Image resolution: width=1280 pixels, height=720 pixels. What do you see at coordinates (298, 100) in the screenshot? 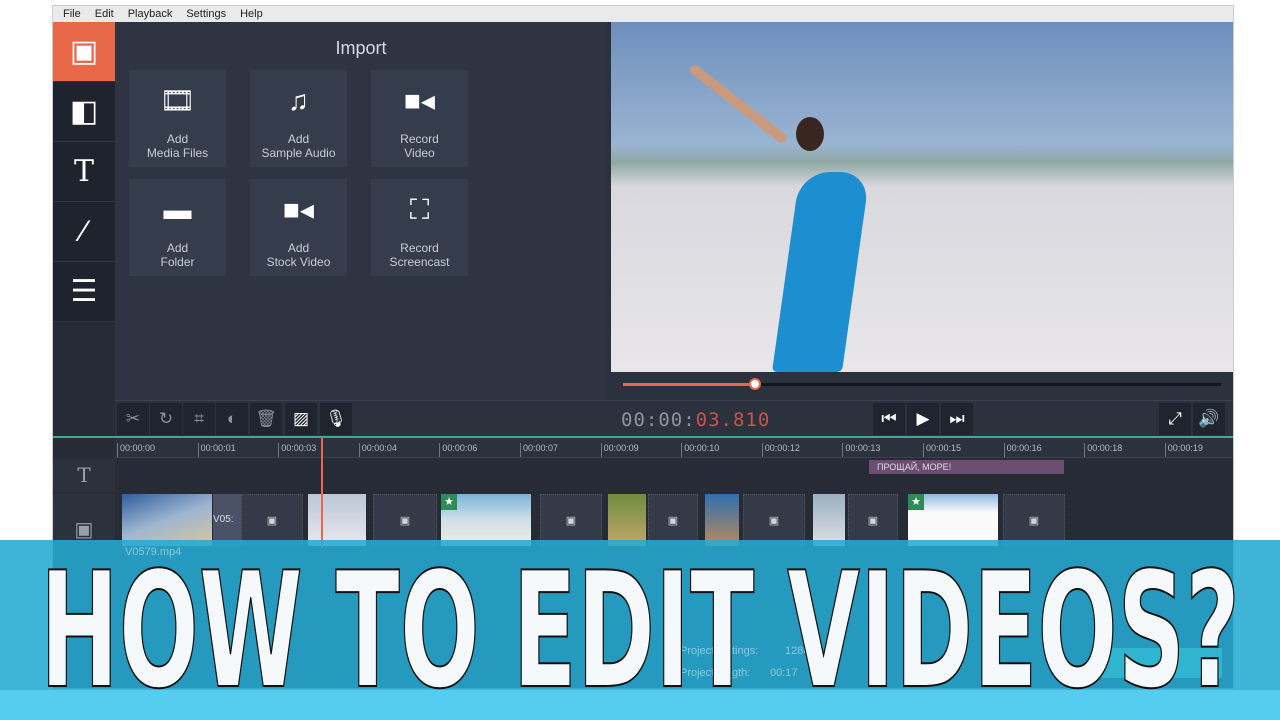
I see `music-icon: ♫` at bounding box center [298, 100].